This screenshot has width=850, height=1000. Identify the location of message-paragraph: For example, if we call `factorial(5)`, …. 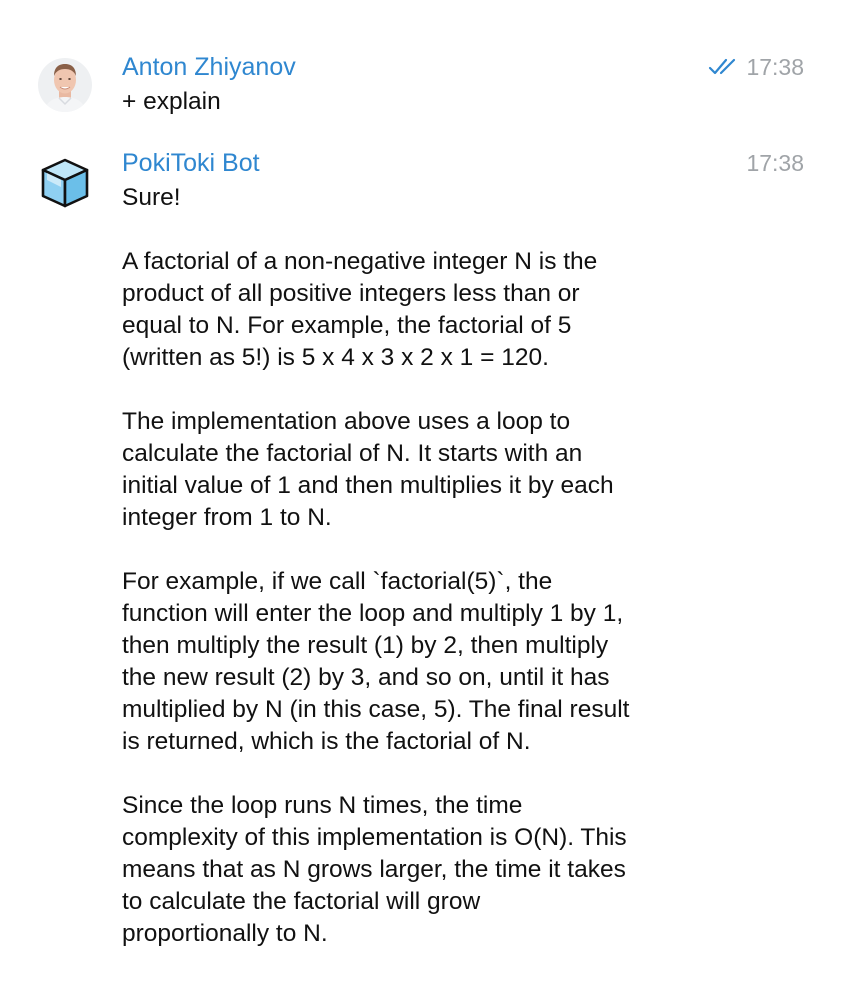
(376, 661).